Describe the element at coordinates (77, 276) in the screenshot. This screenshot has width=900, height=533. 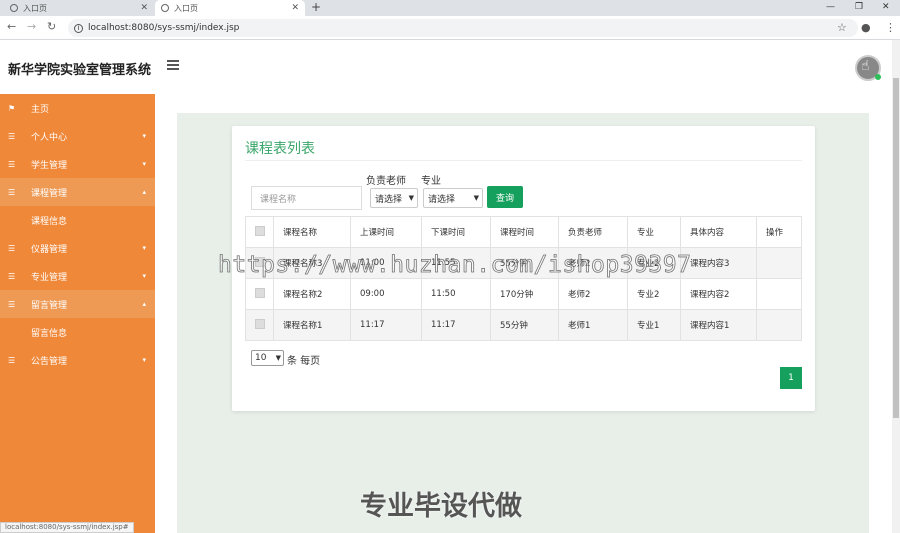
I see `sidebar-item-majors: ☰ 专业管理 ▾` at that location.